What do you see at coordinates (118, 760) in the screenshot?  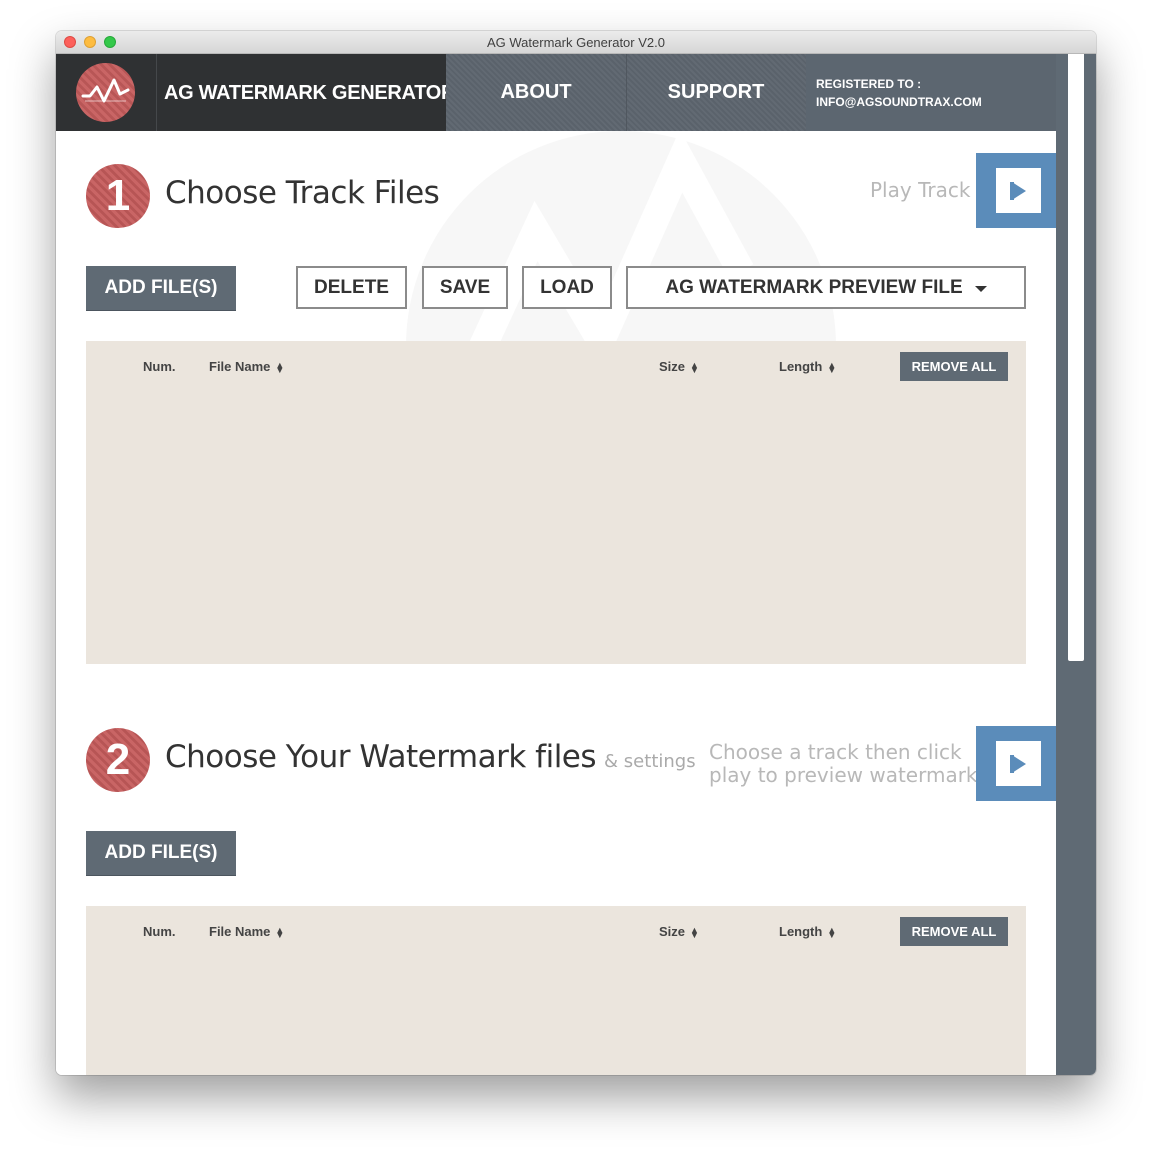 I see `step-2-badge: 2` at bounding box center [118, 760].